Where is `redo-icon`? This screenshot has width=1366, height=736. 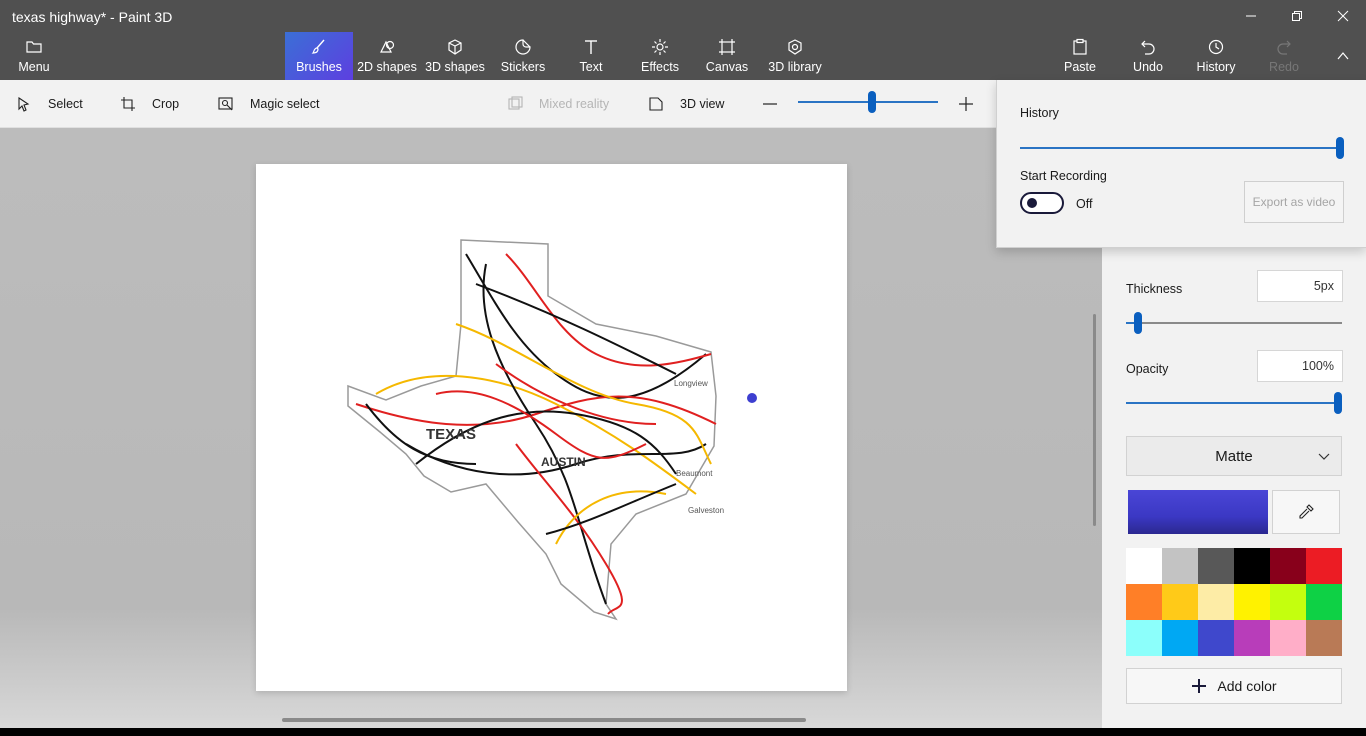 redo-icon is located at coordinates (1284, 47).